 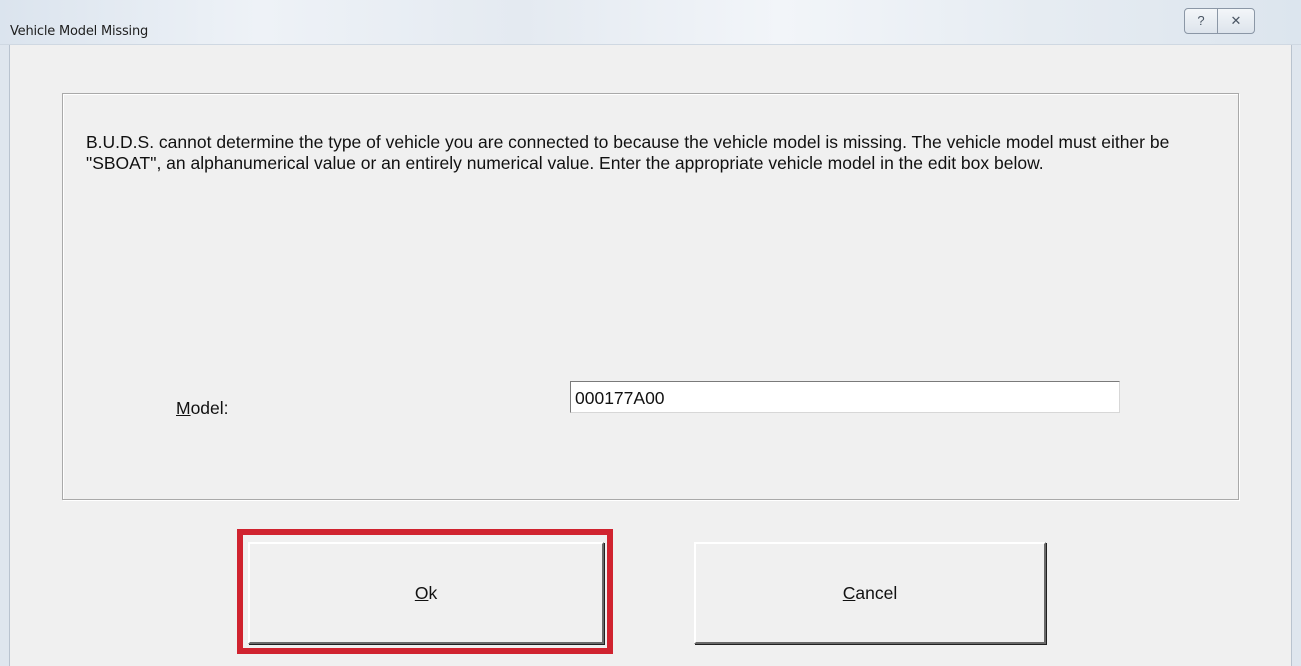 What do you see at coordinates (849, 593) in the screenshot?
I see `cancel-button-mnemonic: C` at bounding box center [849, 593].